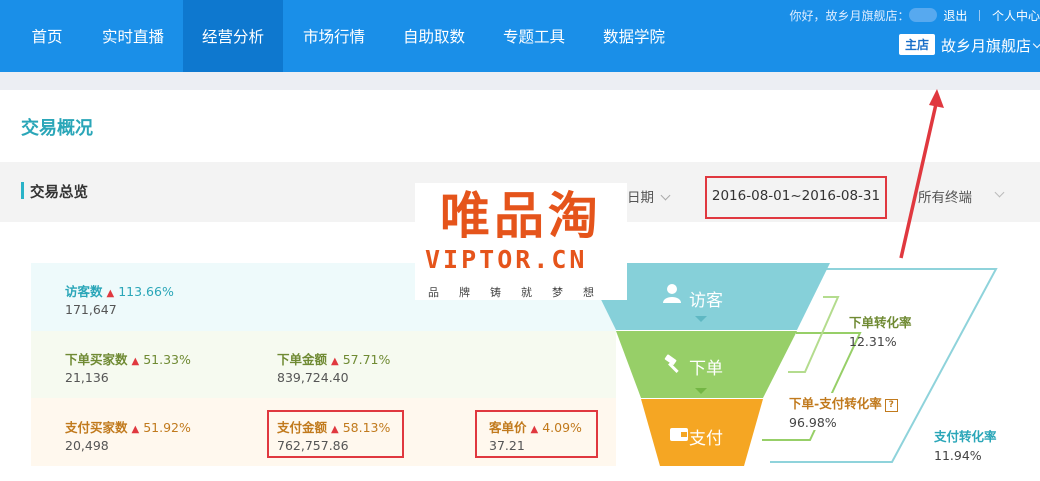  Describe the element at coordinates (679, 436) in the screenshot. I see `wallet-icon` at that location.